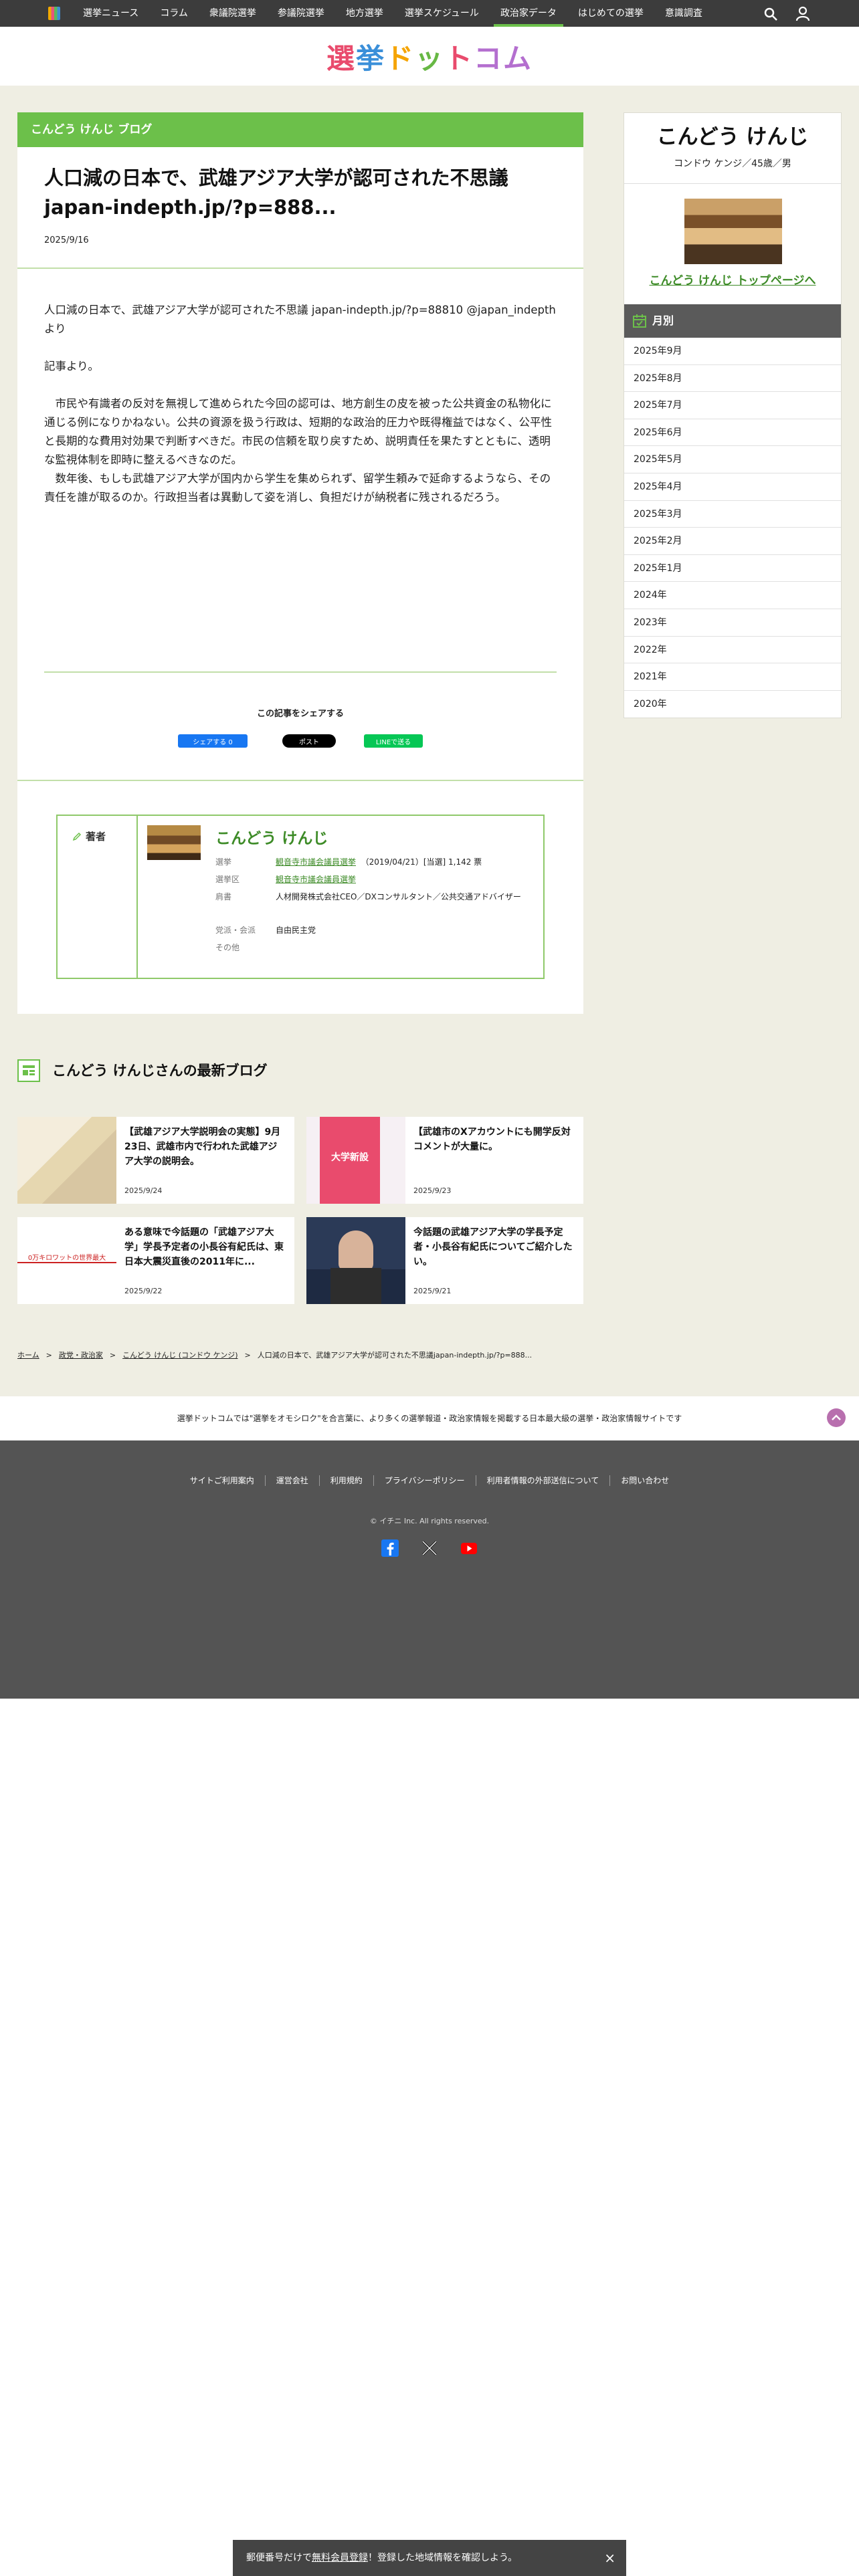  Describe the element at coordinates (683, 14) in the screenshot. I see `nav-item-survey: 意識調査` at that location.